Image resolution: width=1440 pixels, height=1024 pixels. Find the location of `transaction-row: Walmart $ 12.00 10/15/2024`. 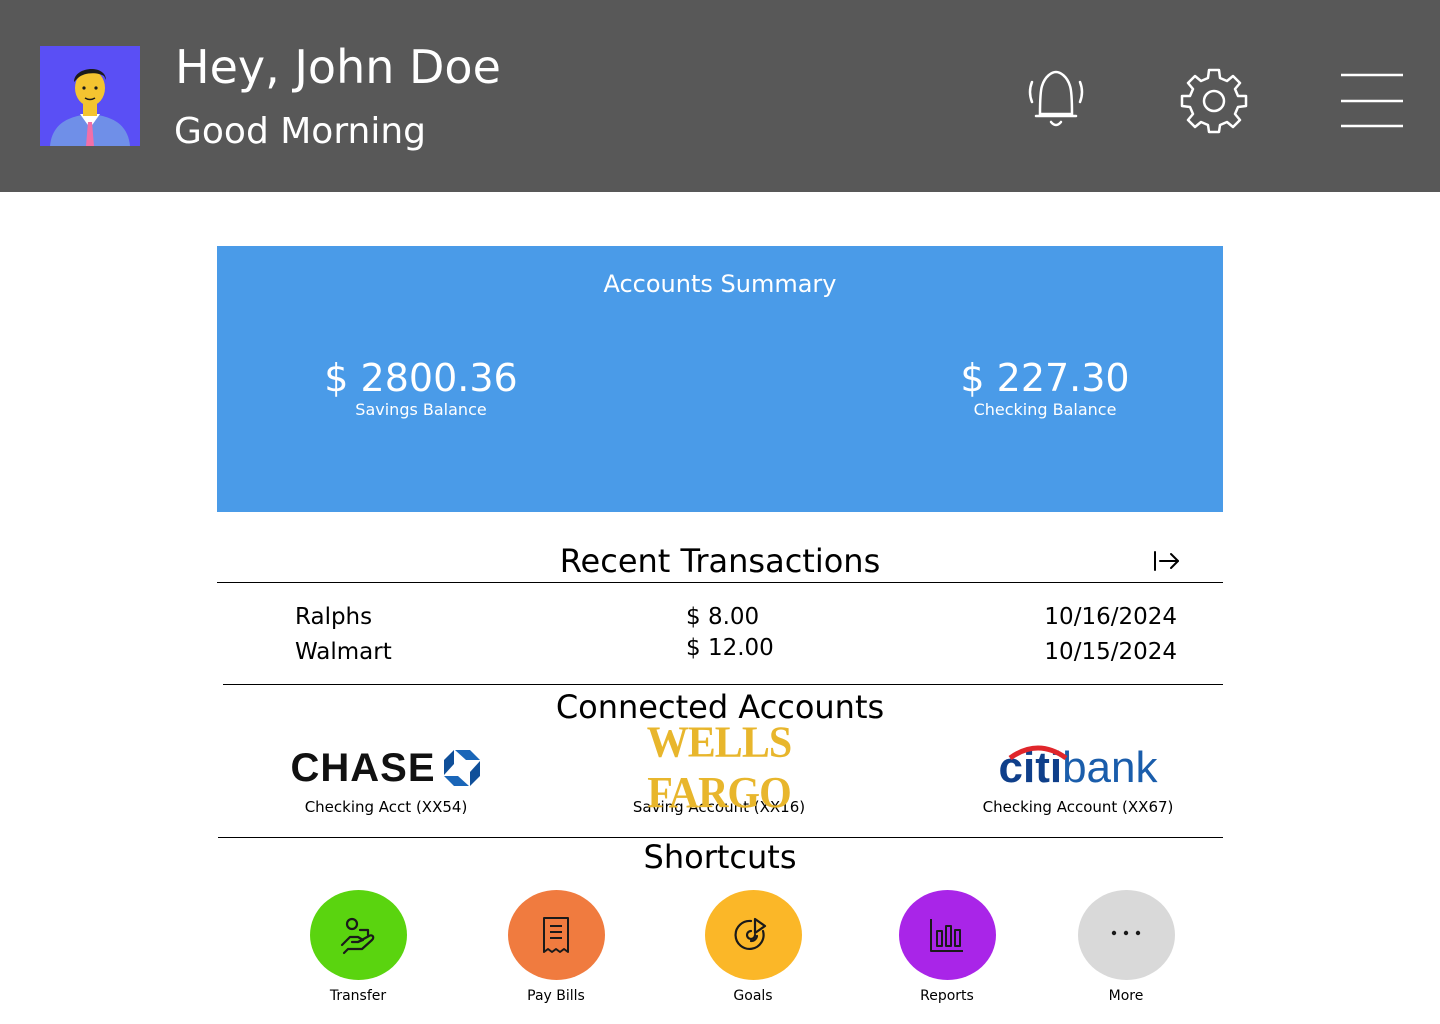

transaction-row: Walmart $ 12.00 10/15/2024 is located at coordinates (720, 652).